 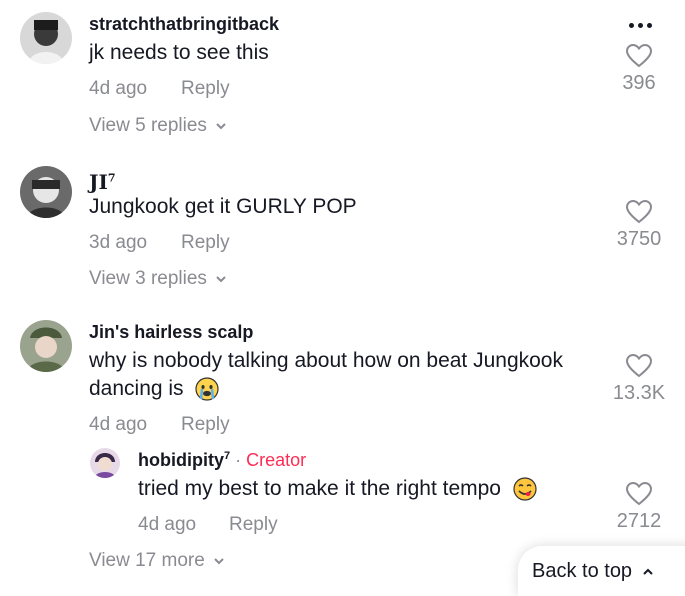 I want to click on reply-text: tried my best to make it the right tempo, so click(x=319, y=488).